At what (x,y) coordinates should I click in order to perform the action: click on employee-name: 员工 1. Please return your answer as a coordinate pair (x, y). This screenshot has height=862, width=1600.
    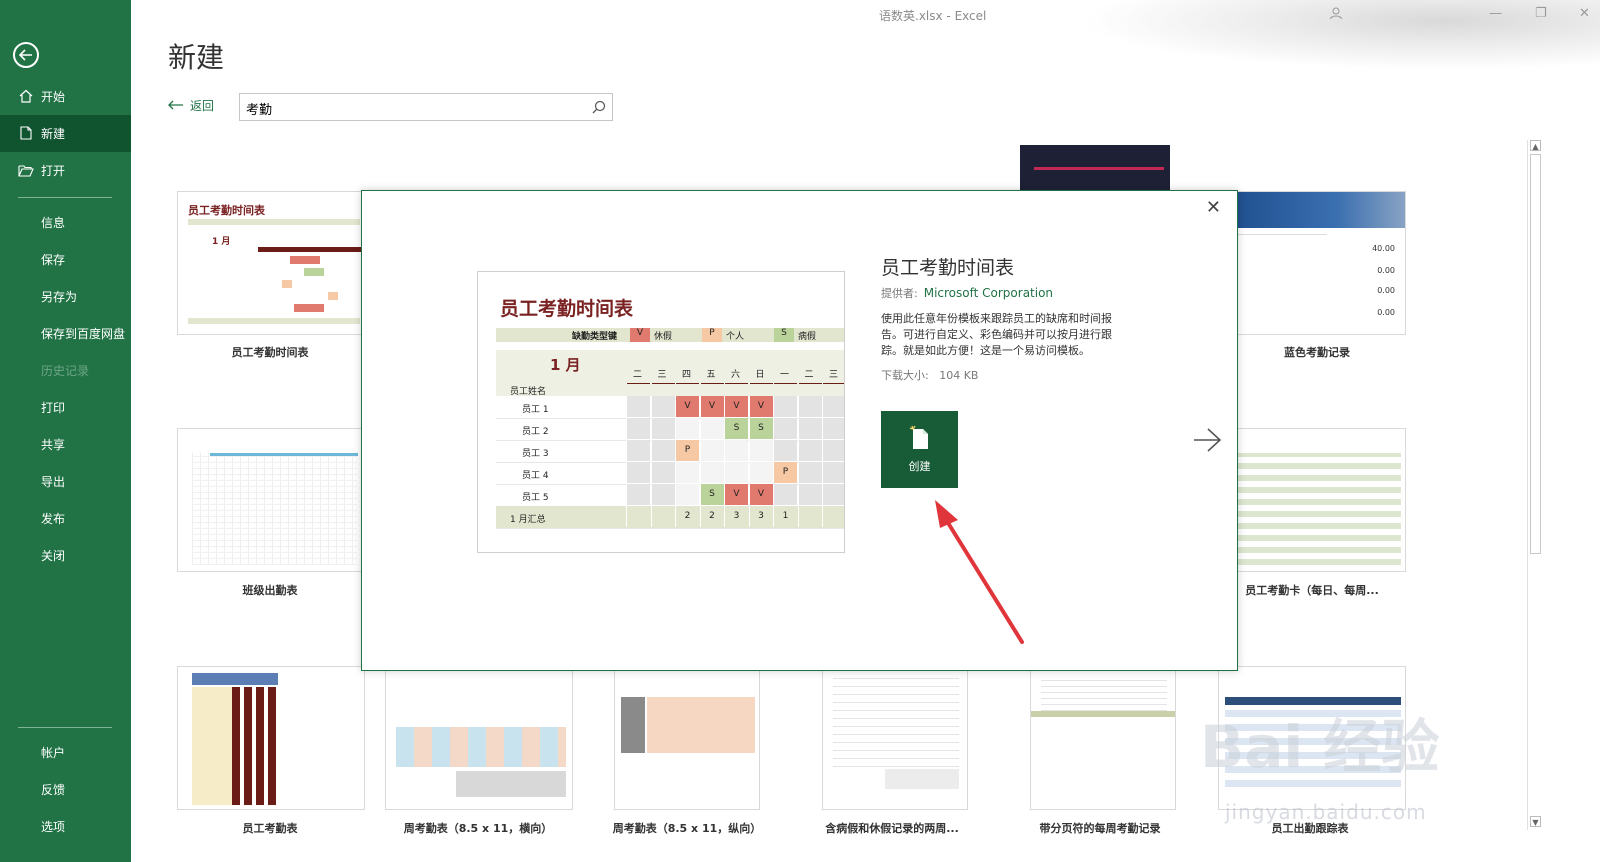
    Looking at the image, I should click on (535, 410).